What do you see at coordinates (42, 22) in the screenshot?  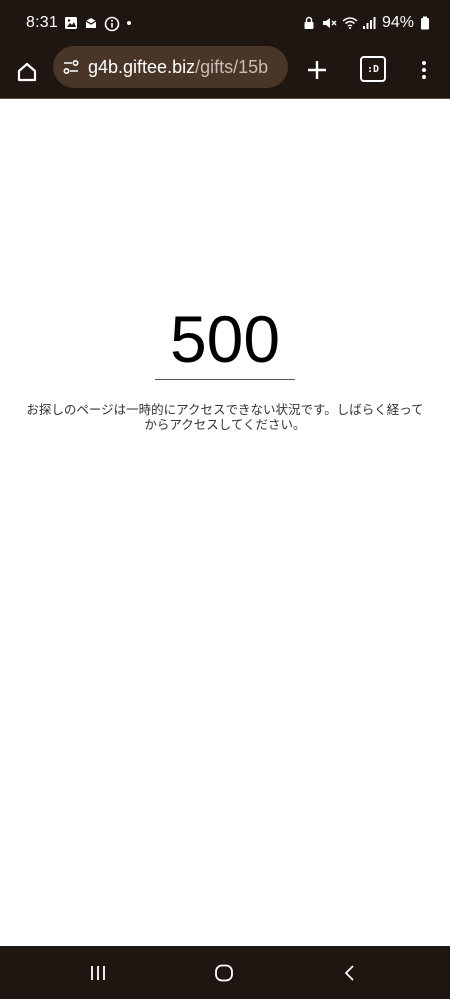 I see `status-time: 8:31` at bounding box center [42, 22].